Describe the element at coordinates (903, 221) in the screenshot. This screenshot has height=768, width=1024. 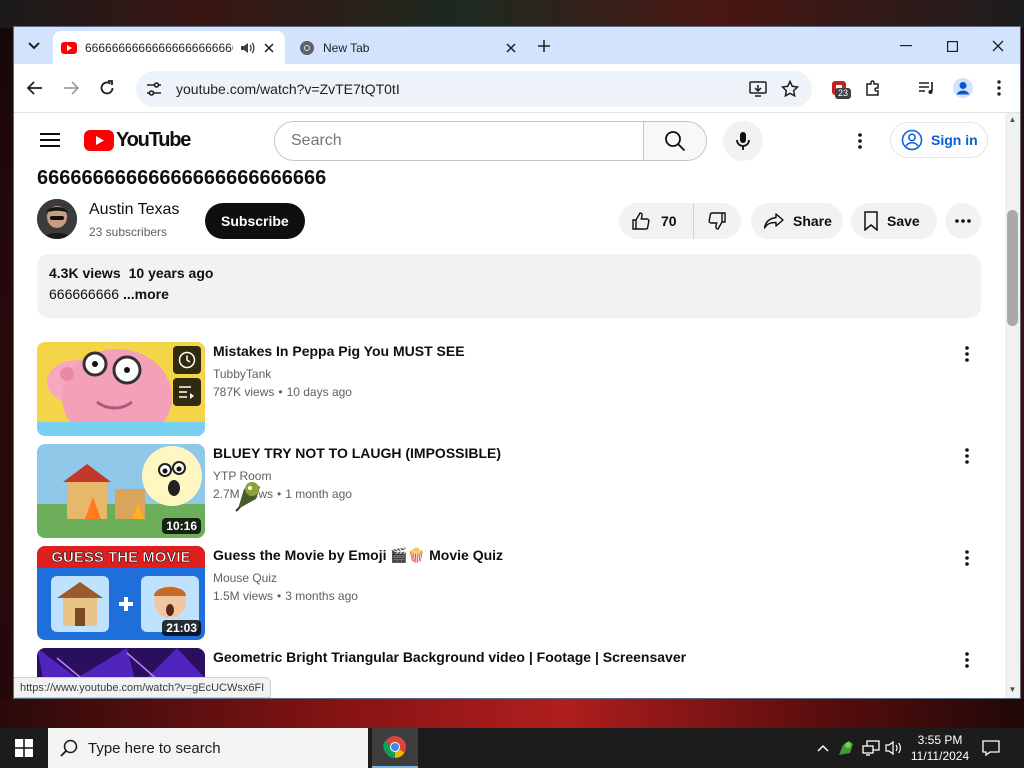
I see `save-label: Save` at that location.